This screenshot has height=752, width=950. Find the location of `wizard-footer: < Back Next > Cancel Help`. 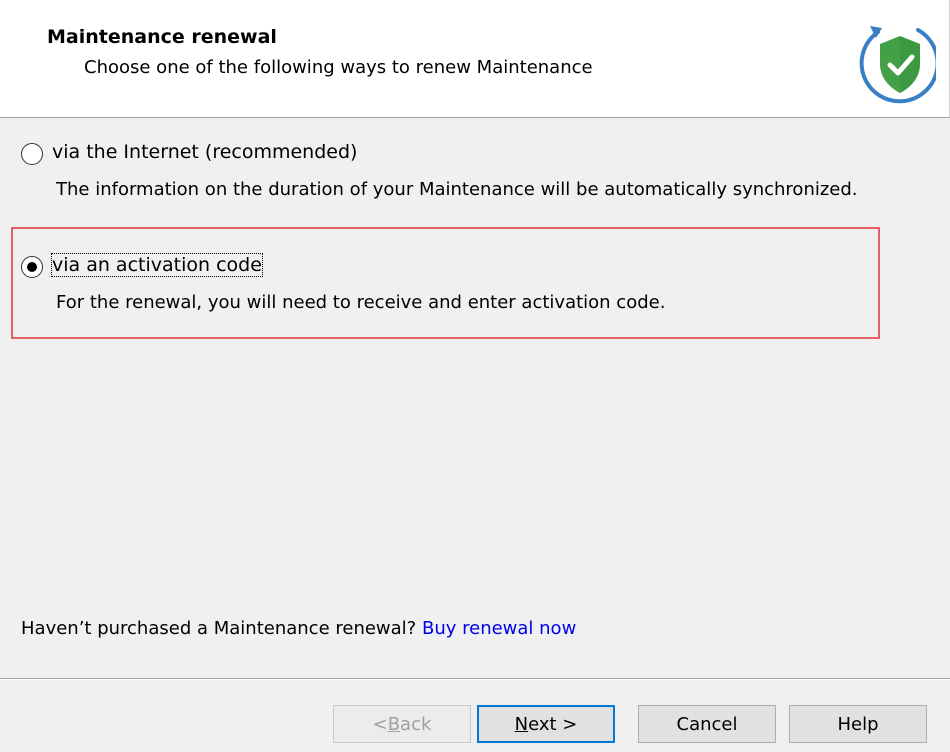

wizard-footer: < Back Next > Cancel Help is located at coordinates (475, 715).